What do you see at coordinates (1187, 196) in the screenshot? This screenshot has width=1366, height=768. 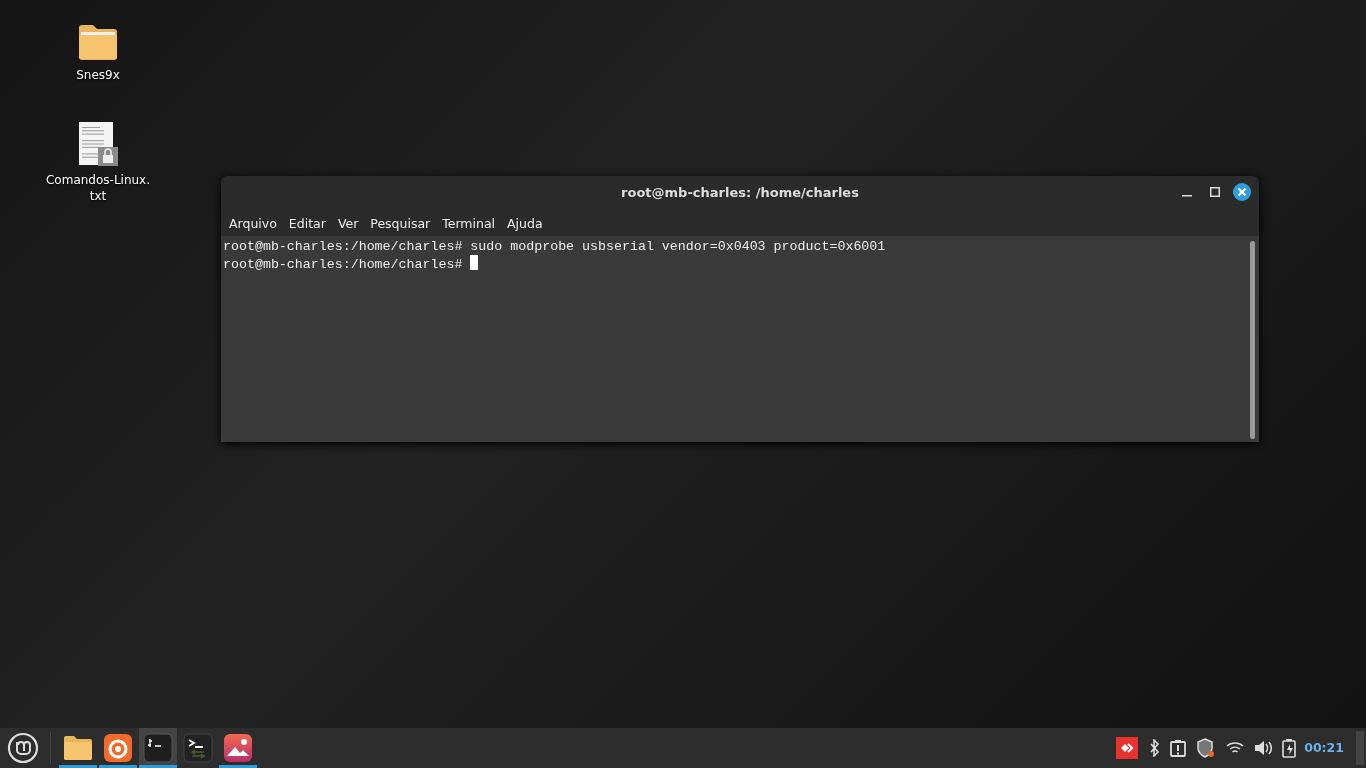 I see `minimize-icon` at bounding box center [1187, 196].